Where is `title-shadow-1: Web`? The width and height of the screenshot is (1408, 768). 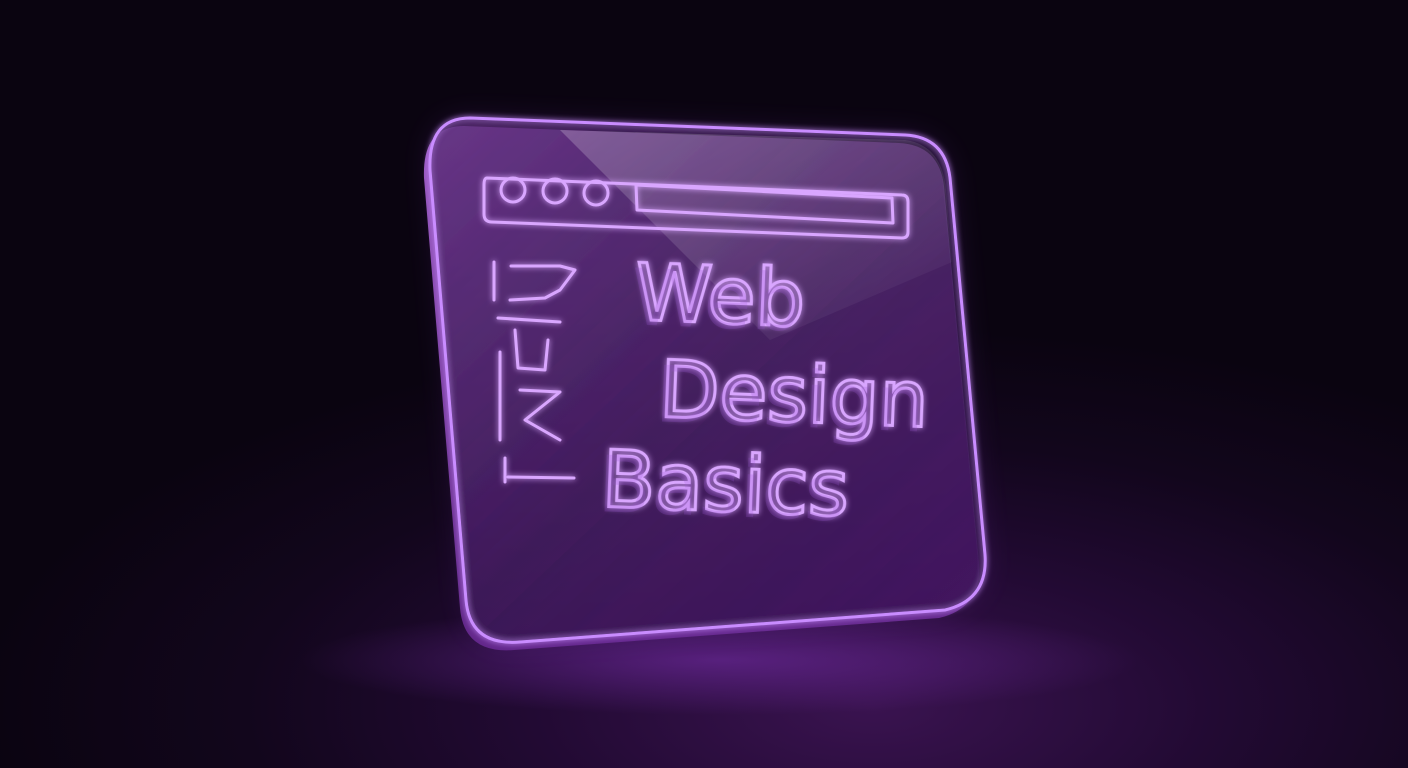
title-shadow-1: Web is located at coordinates (715, 301).